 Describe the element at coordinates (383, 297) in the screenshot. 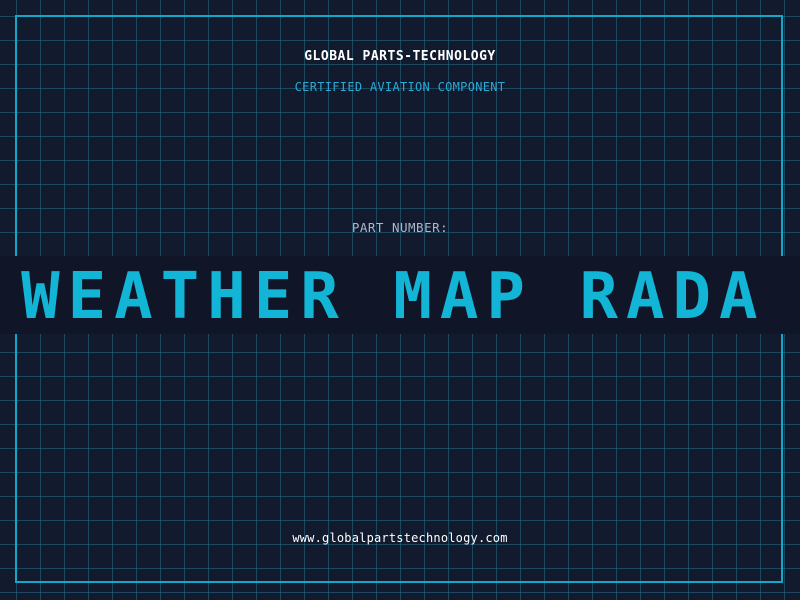

I see `part-number-marquee: S WEATHER MAP RADA` at that location.